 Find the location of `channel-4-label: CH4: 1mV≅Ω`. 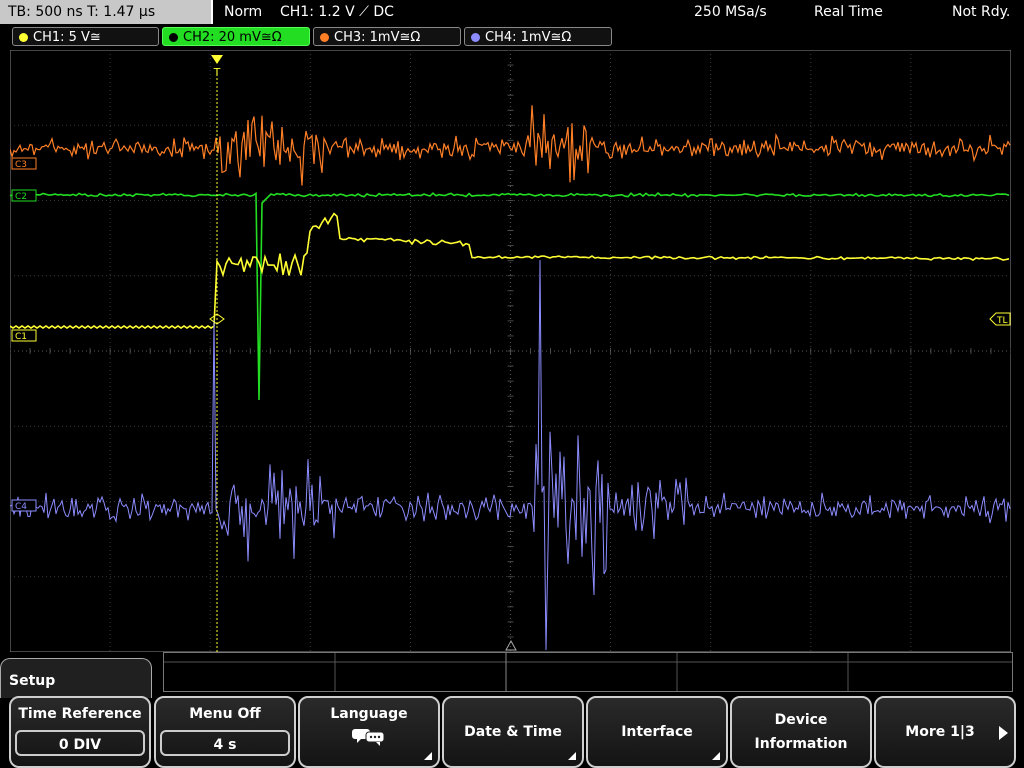

channel-4-label: CH4: 1mV≅Ω is located at coordinates (528, 37).